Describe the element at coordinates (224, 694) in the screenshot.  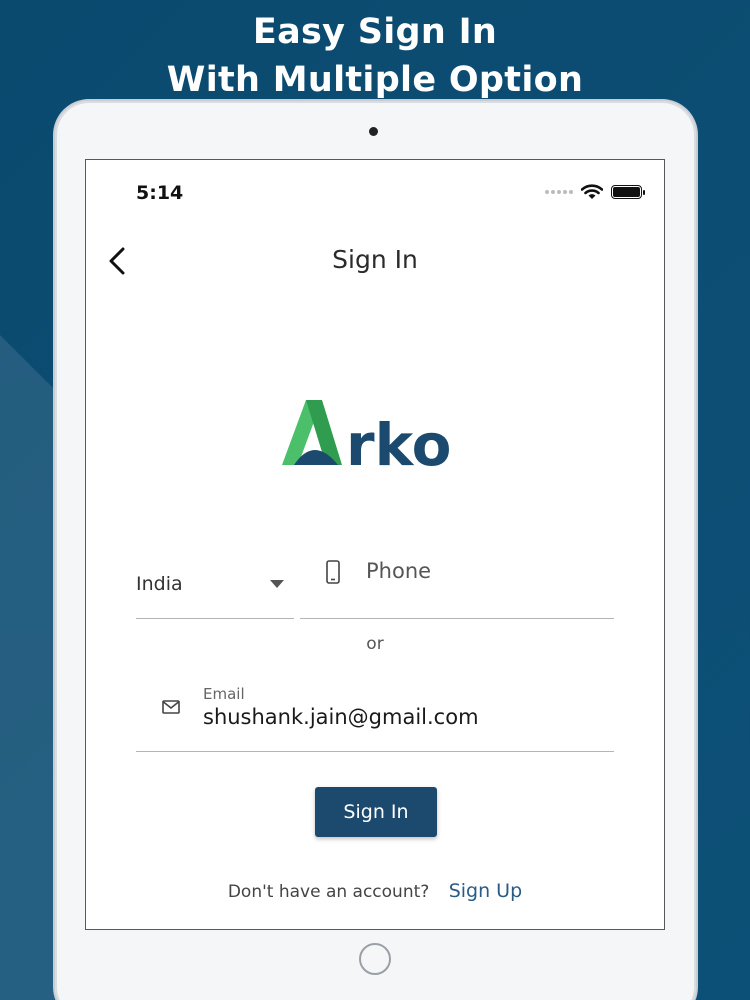
I see `email-label: Email` at that location.